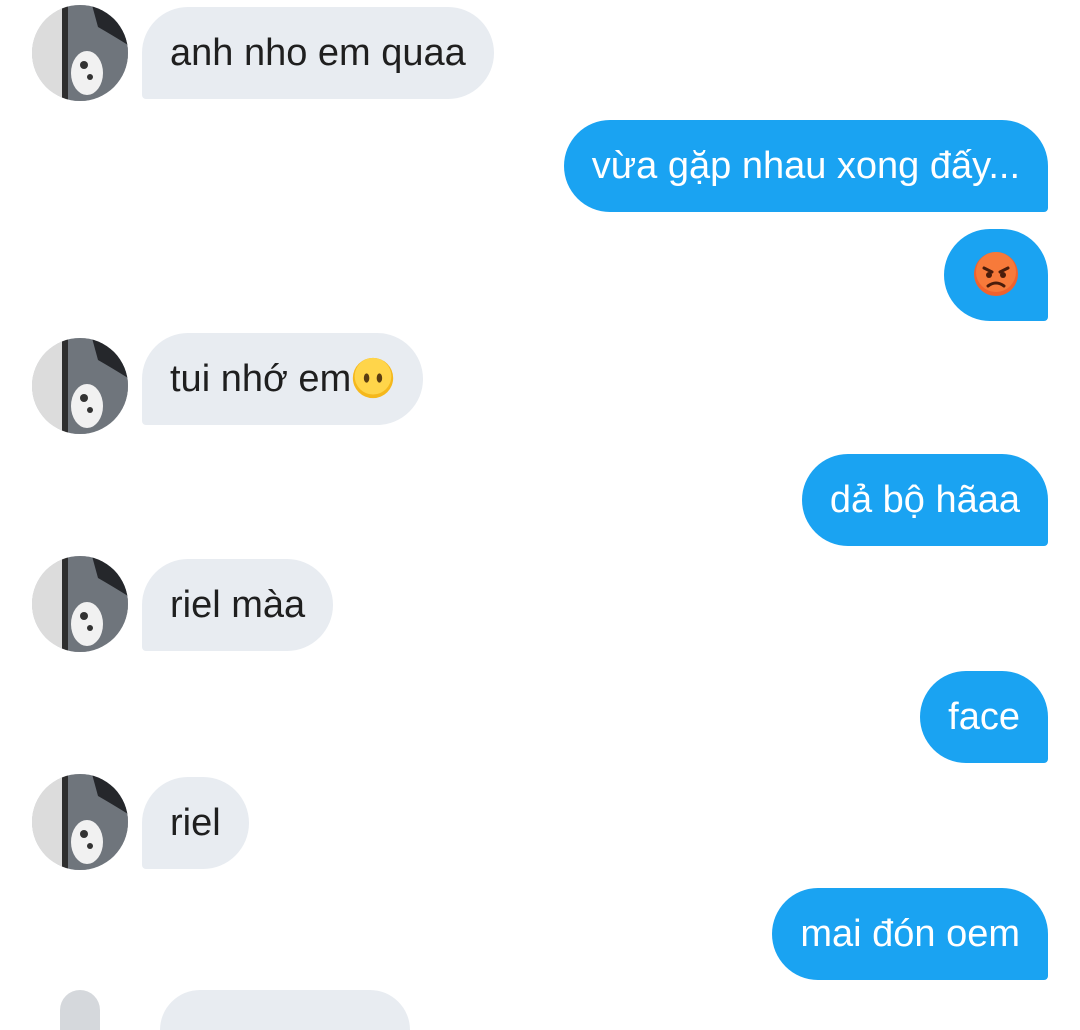 The width and height of the screenshot is (1080, 1030). I want to click on message-bubble-incoming: anh nho em quaa, so click(318, 53).